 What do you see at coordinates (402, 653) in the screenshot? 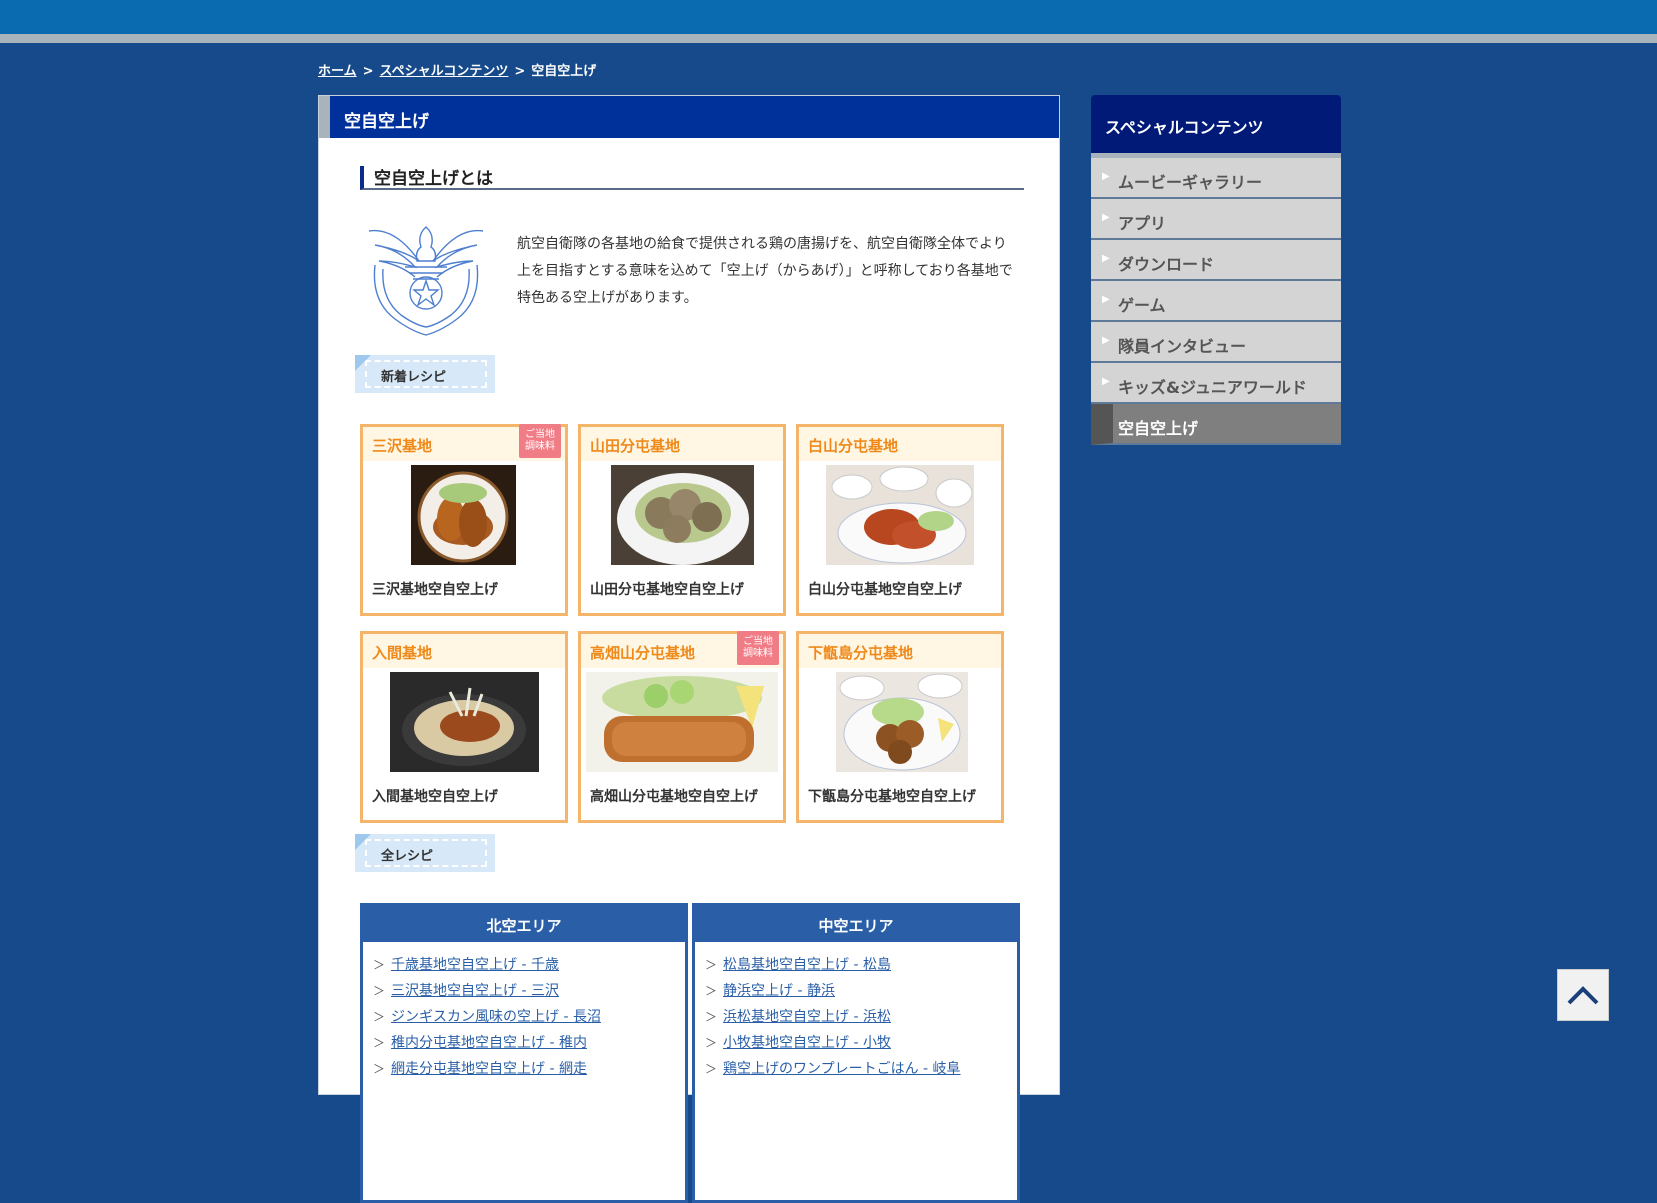
I see `recipe-card-title: 入間基地` at bounding box center [402, 653].